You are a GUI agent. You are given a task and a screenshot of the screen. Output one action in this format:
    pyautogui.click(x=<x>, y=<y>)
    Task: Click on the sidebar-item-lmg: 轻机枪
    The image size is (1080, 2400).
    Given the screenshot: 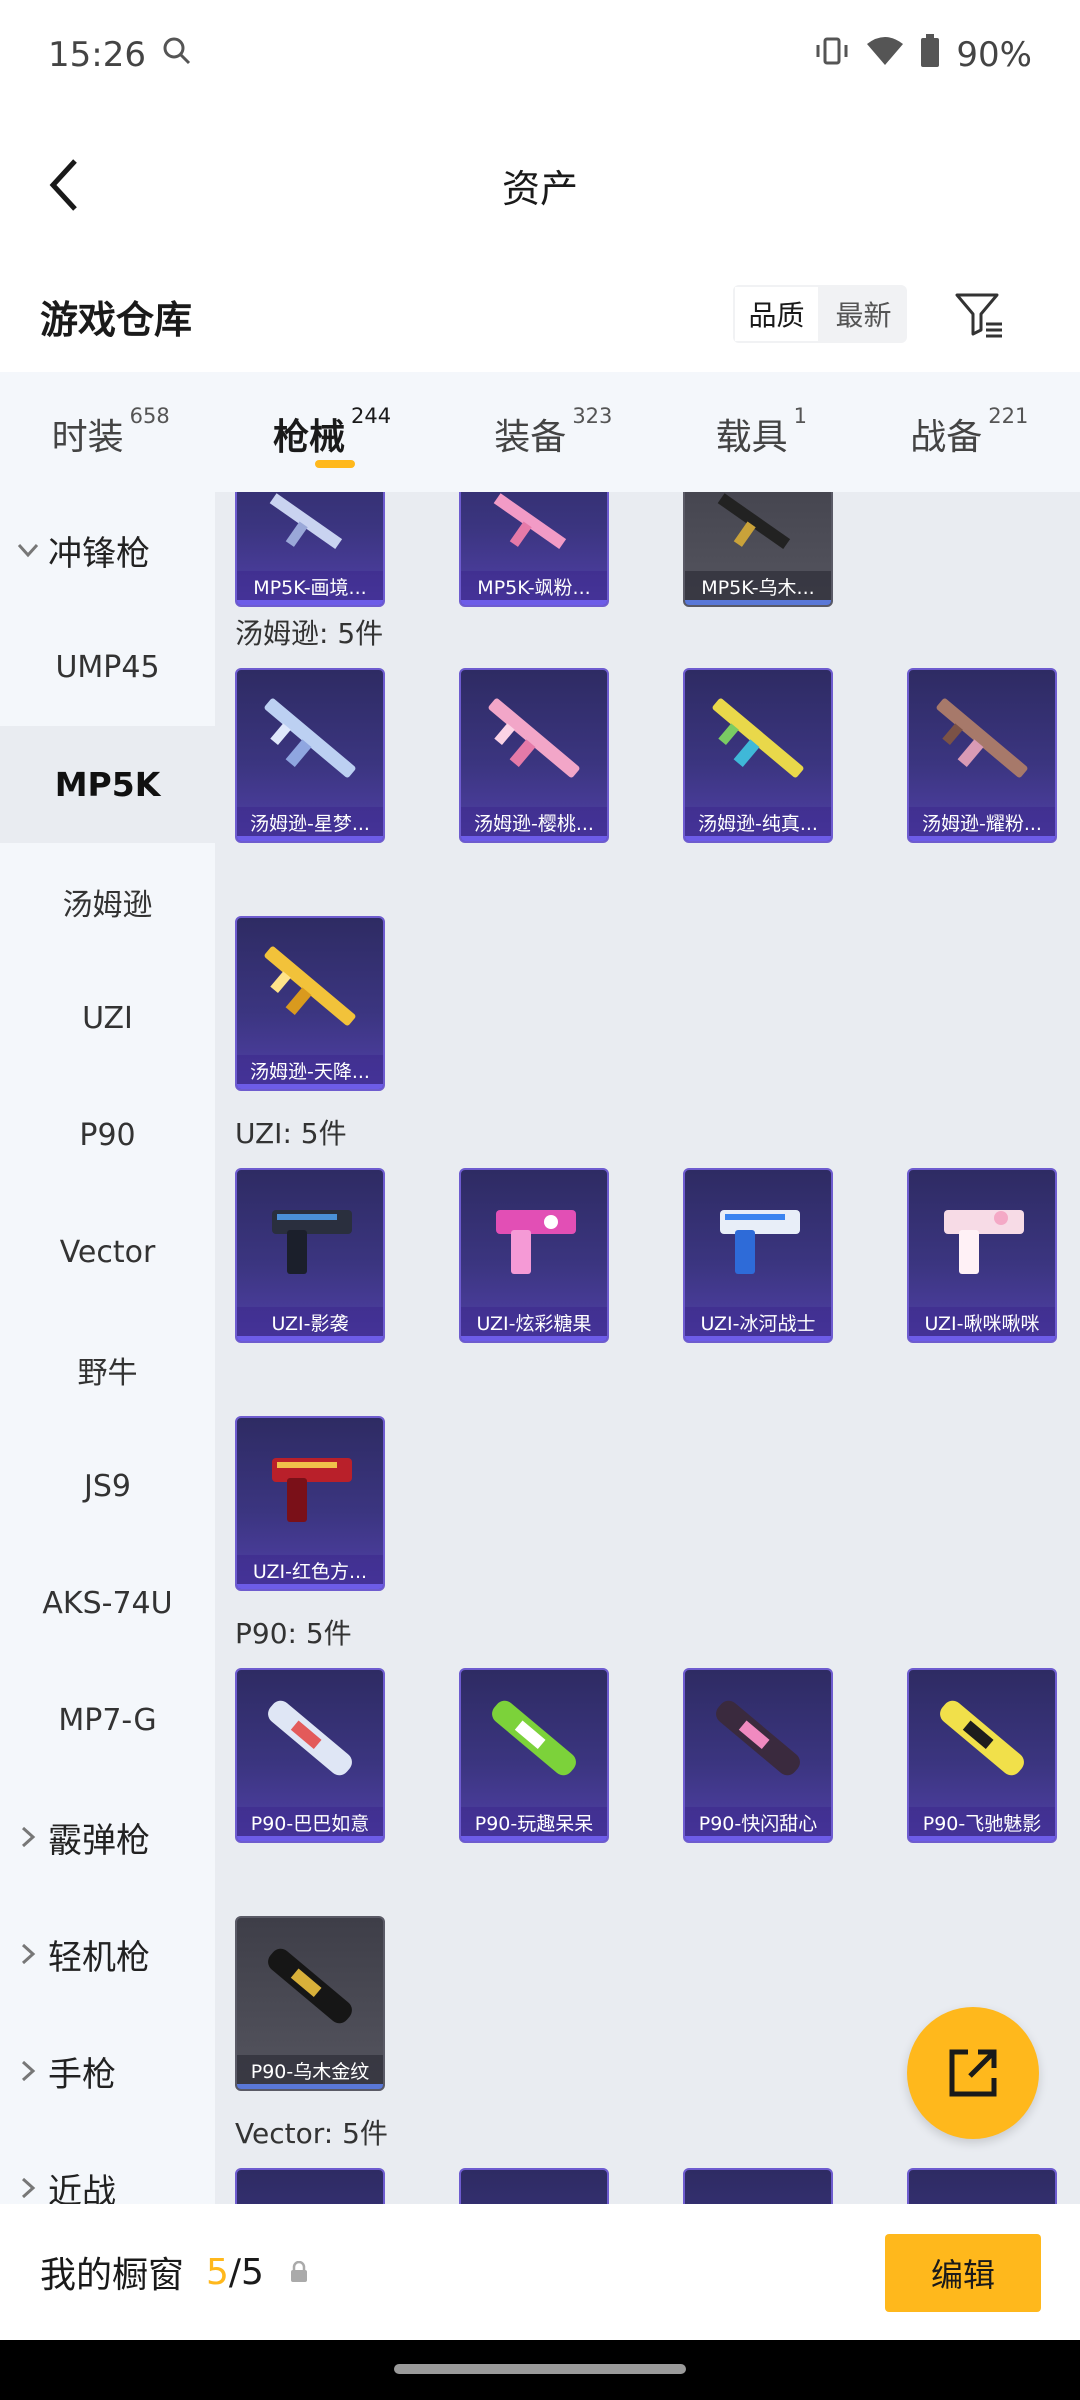 What is the action you would take?
    pyautogui.click(x=107, y=1954)
    